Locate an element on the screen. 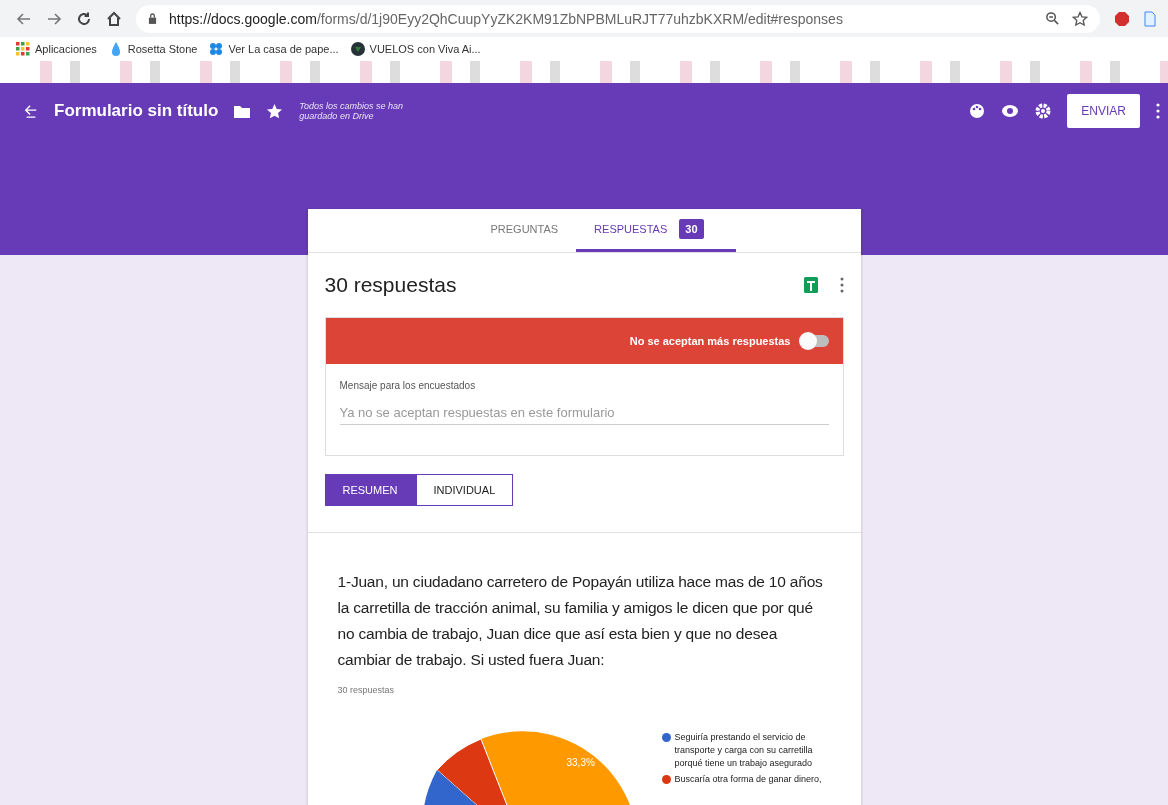  form-title: Formulario sin título is located at coordinates (136, 111).